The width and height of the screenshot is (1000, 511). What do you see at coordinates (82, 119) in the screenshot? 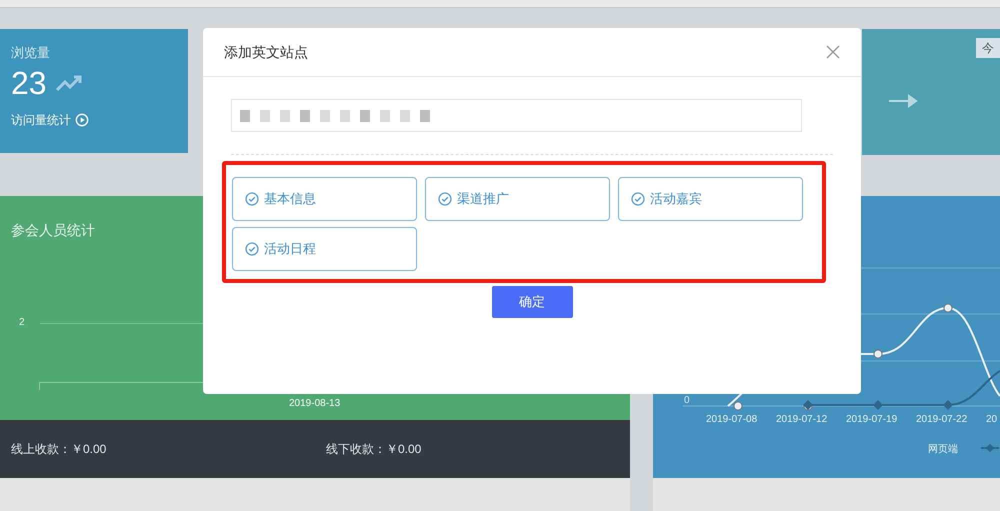
I see `play-circle-icon` at bounding box center [82, 119].